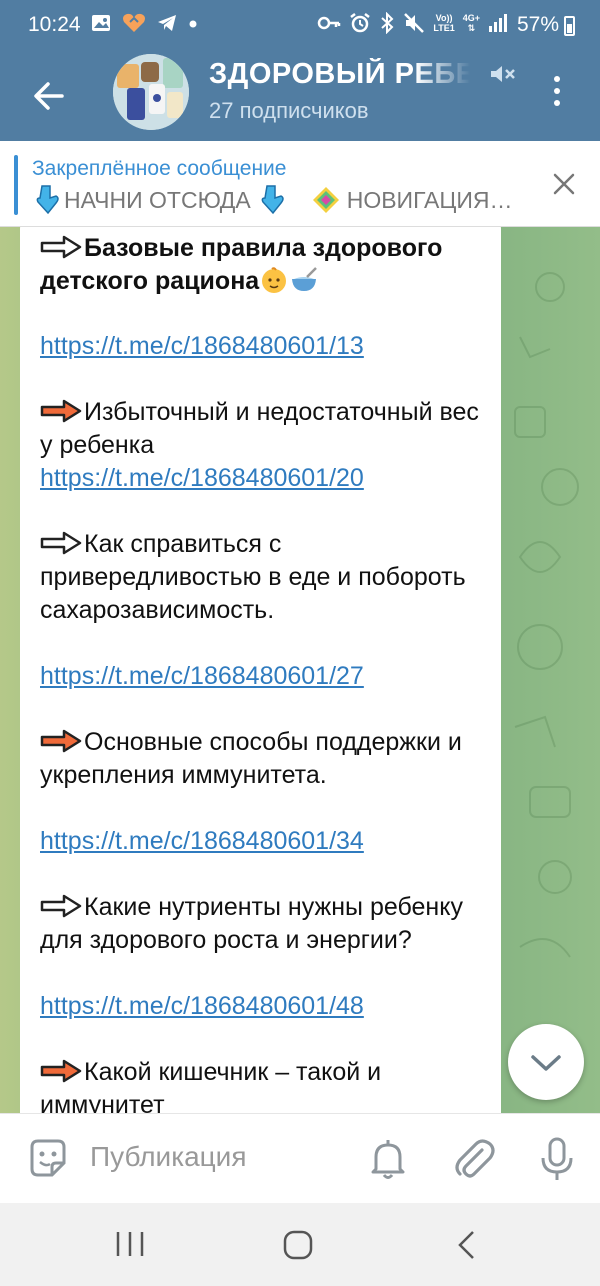 The height and width of the screenshot is (1286, 600). What do you see at coordinates (167, 23) in the screenshot?
I see `telegram-icon` at bounding box center [167, 23].